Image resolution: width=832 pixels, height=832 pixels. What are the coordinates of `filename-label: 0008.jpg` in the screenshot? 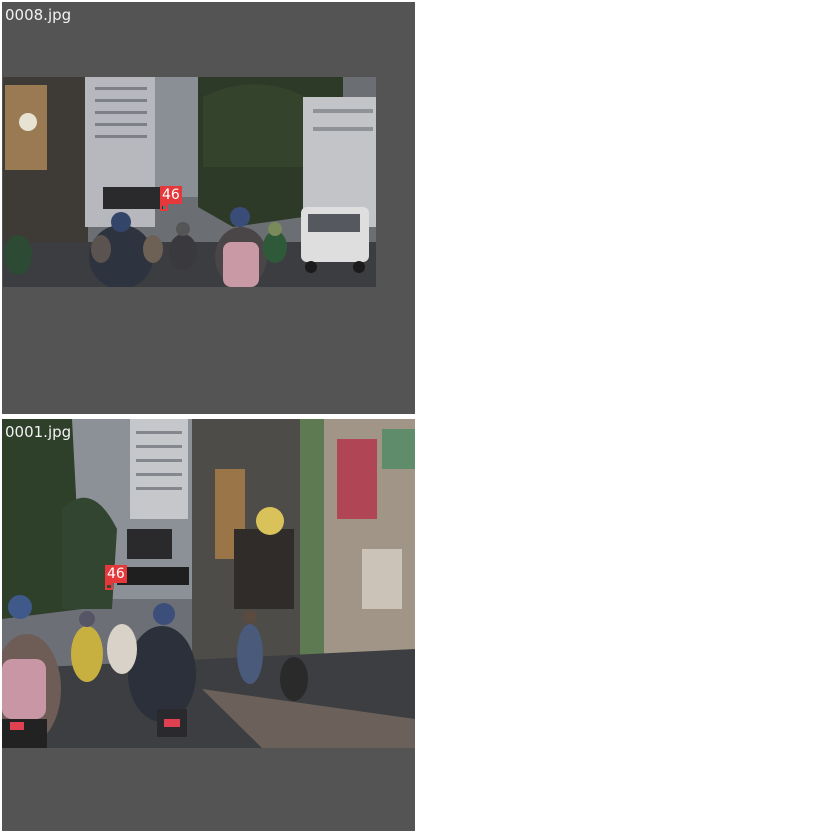 It's located at (38, 15).